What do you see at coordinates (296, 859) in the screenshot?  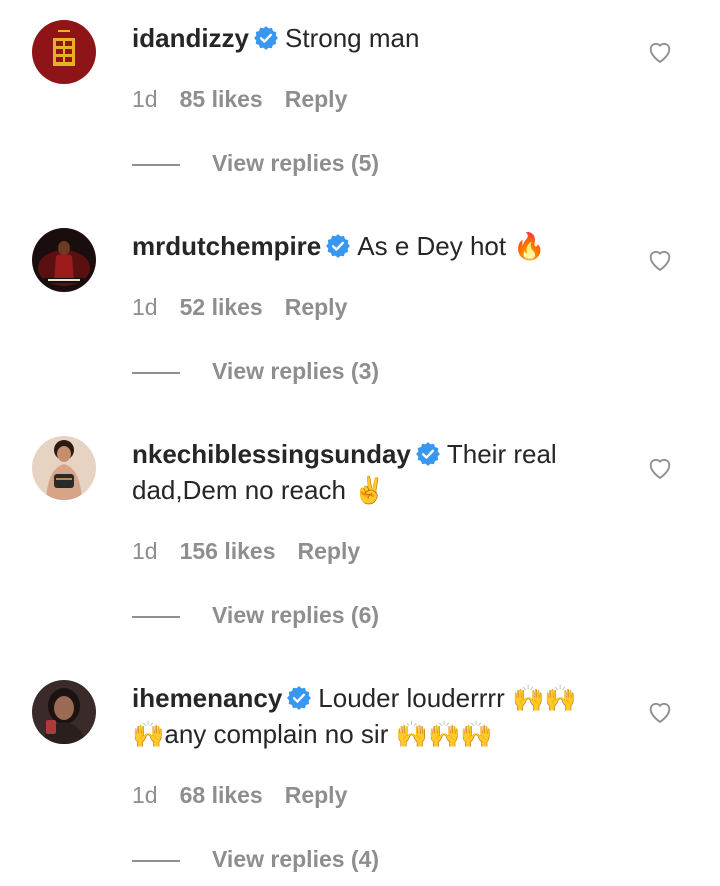 I see `view-replies-label: View replies (4)` at bounding box center [296, 859].